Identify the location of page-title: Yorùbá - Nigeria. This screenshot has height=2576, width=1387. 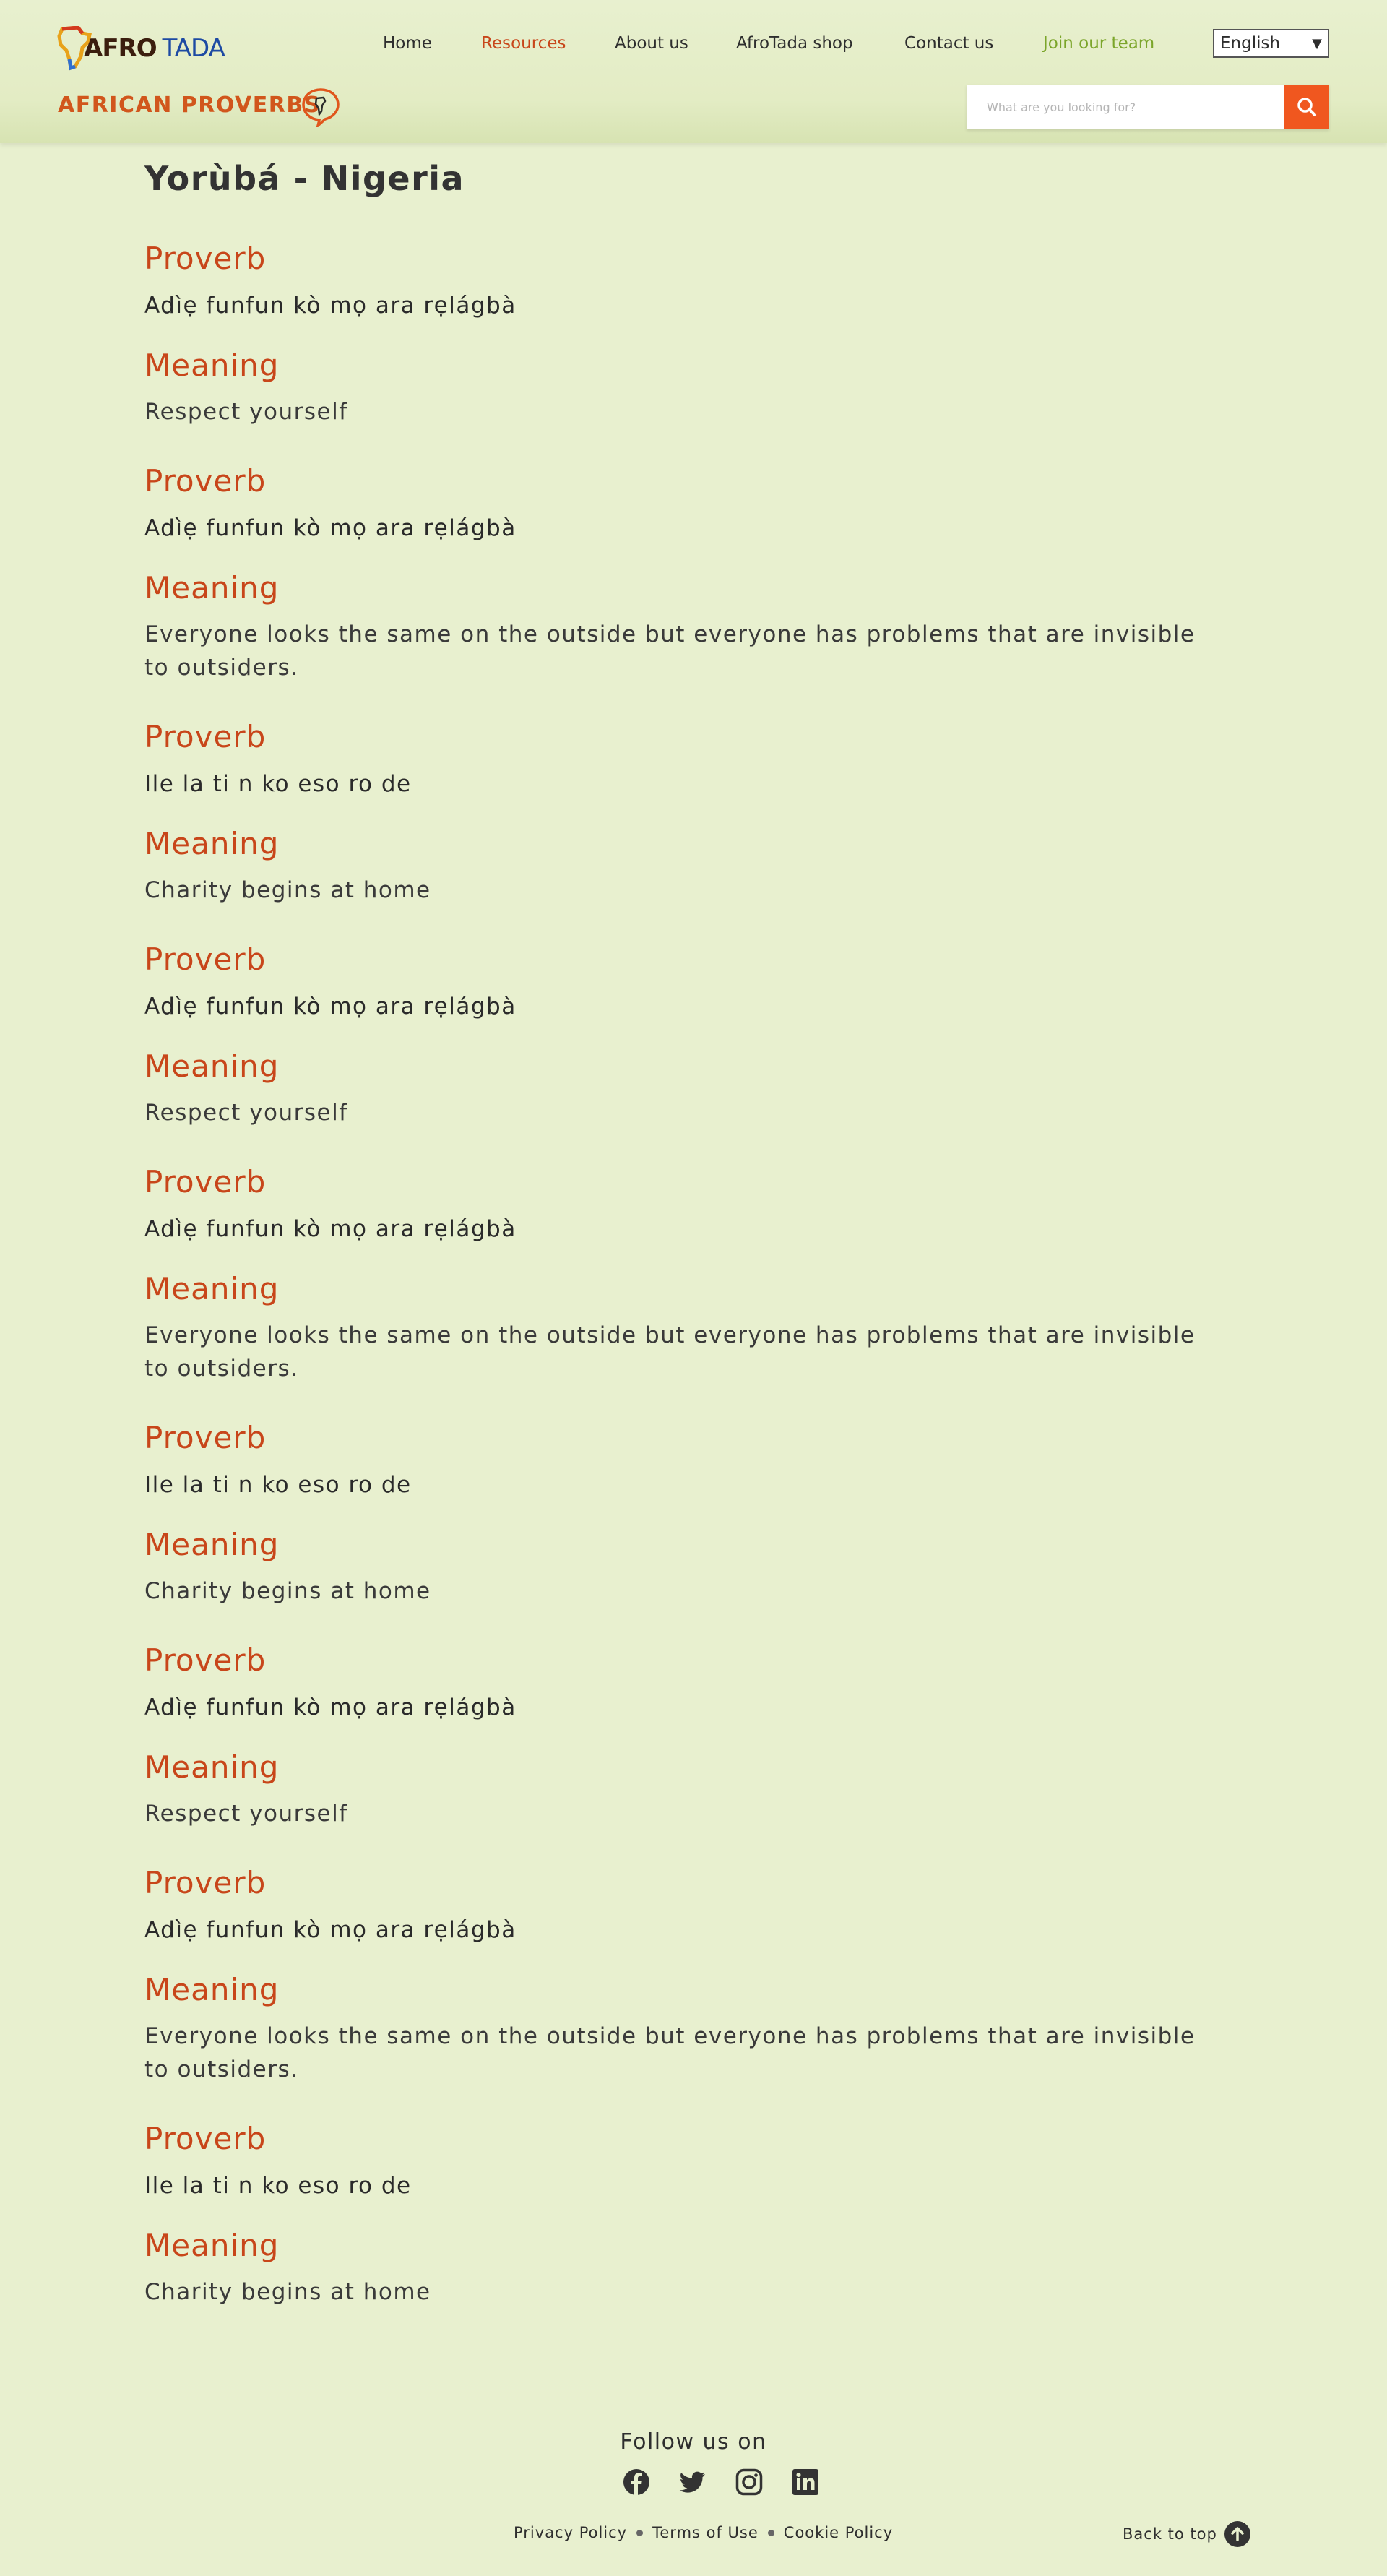
(304, 178).